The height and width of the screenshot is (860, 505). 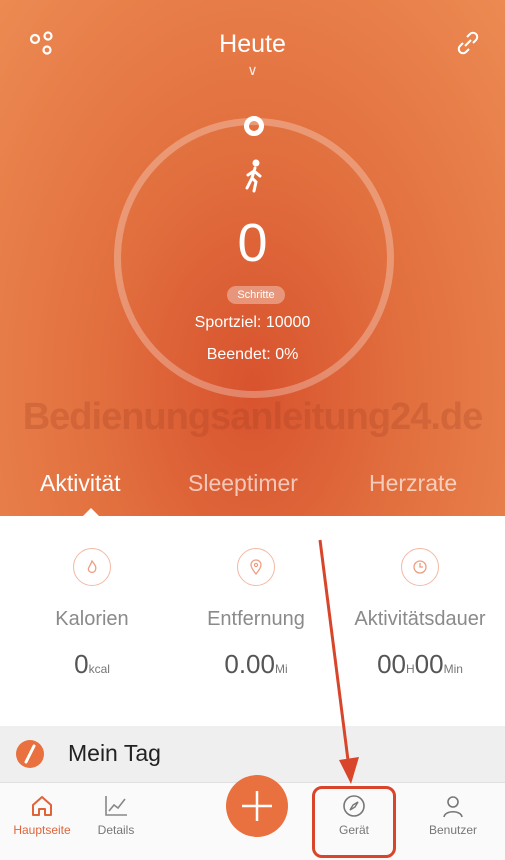 I want to click on plus-icon, so click(x=257, y=806).